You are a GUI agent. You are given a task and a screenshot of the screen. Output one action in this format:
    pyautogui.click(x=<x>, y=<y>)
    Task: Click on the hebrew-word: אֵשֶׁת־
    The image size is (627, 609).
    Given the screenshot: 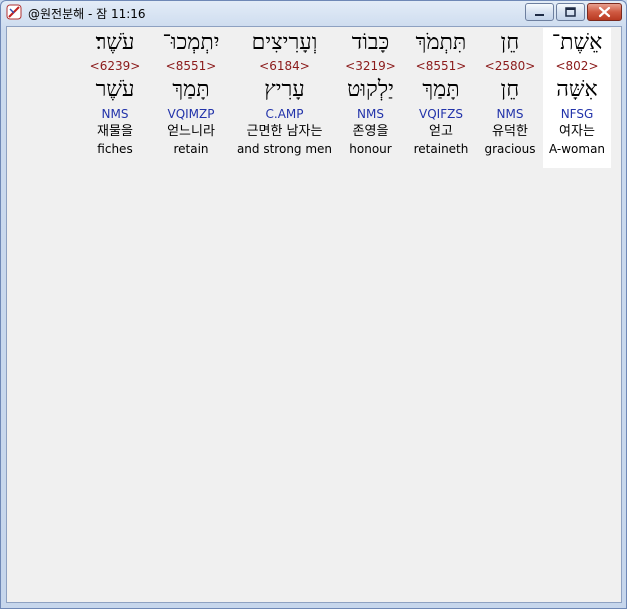 What is the action you would take?
    pyautogui.click(x=577, y=42)
    